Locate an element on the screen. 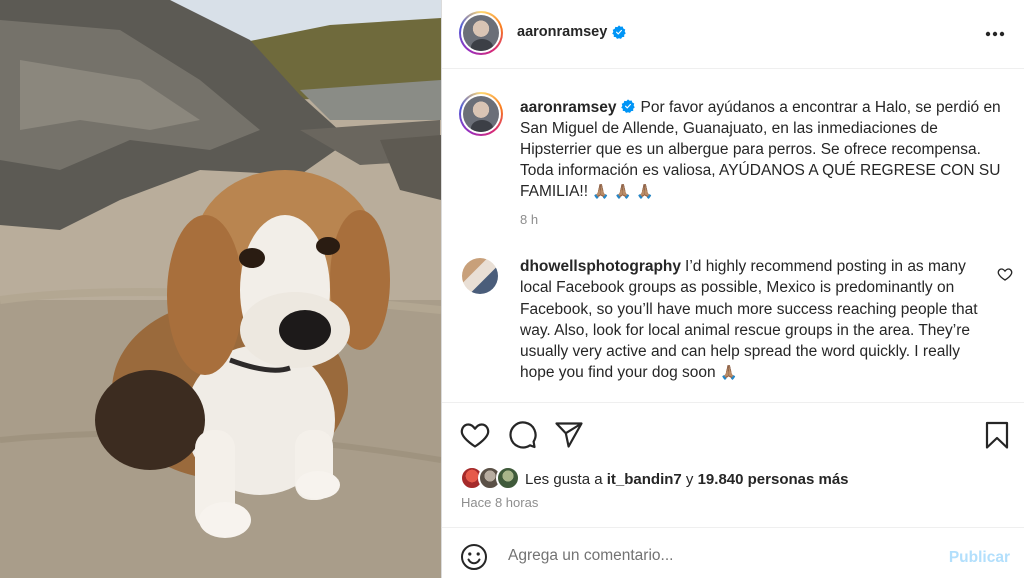  liker-avatar is located at coordinates (508, 478).